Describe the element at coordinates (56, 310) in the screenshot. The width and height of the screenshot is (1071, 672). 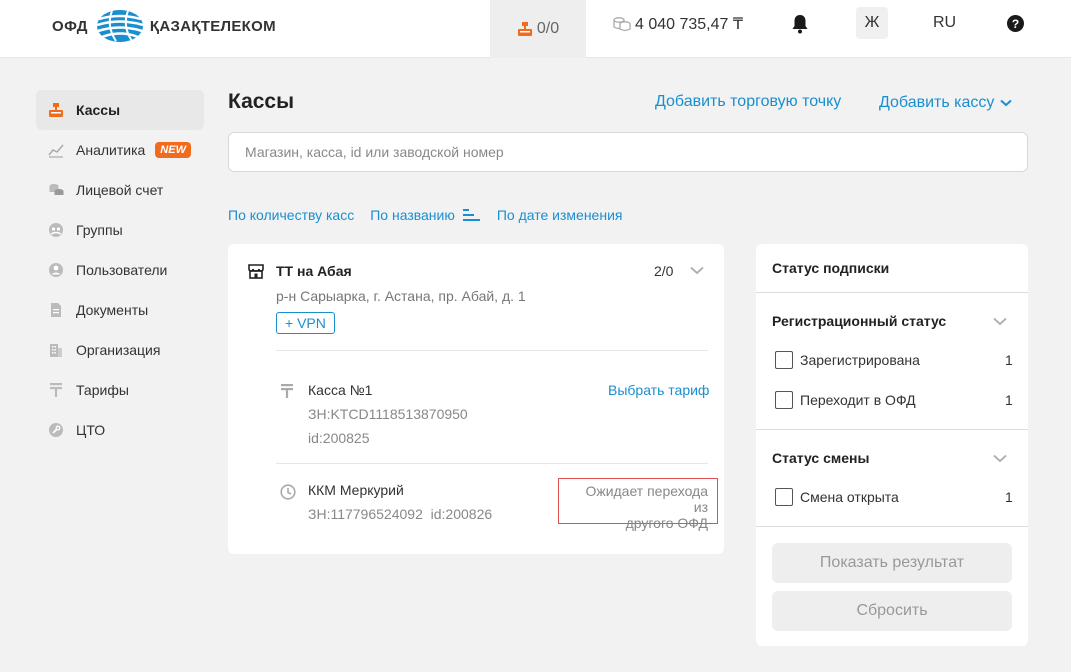
I see `document-icon` at that location.